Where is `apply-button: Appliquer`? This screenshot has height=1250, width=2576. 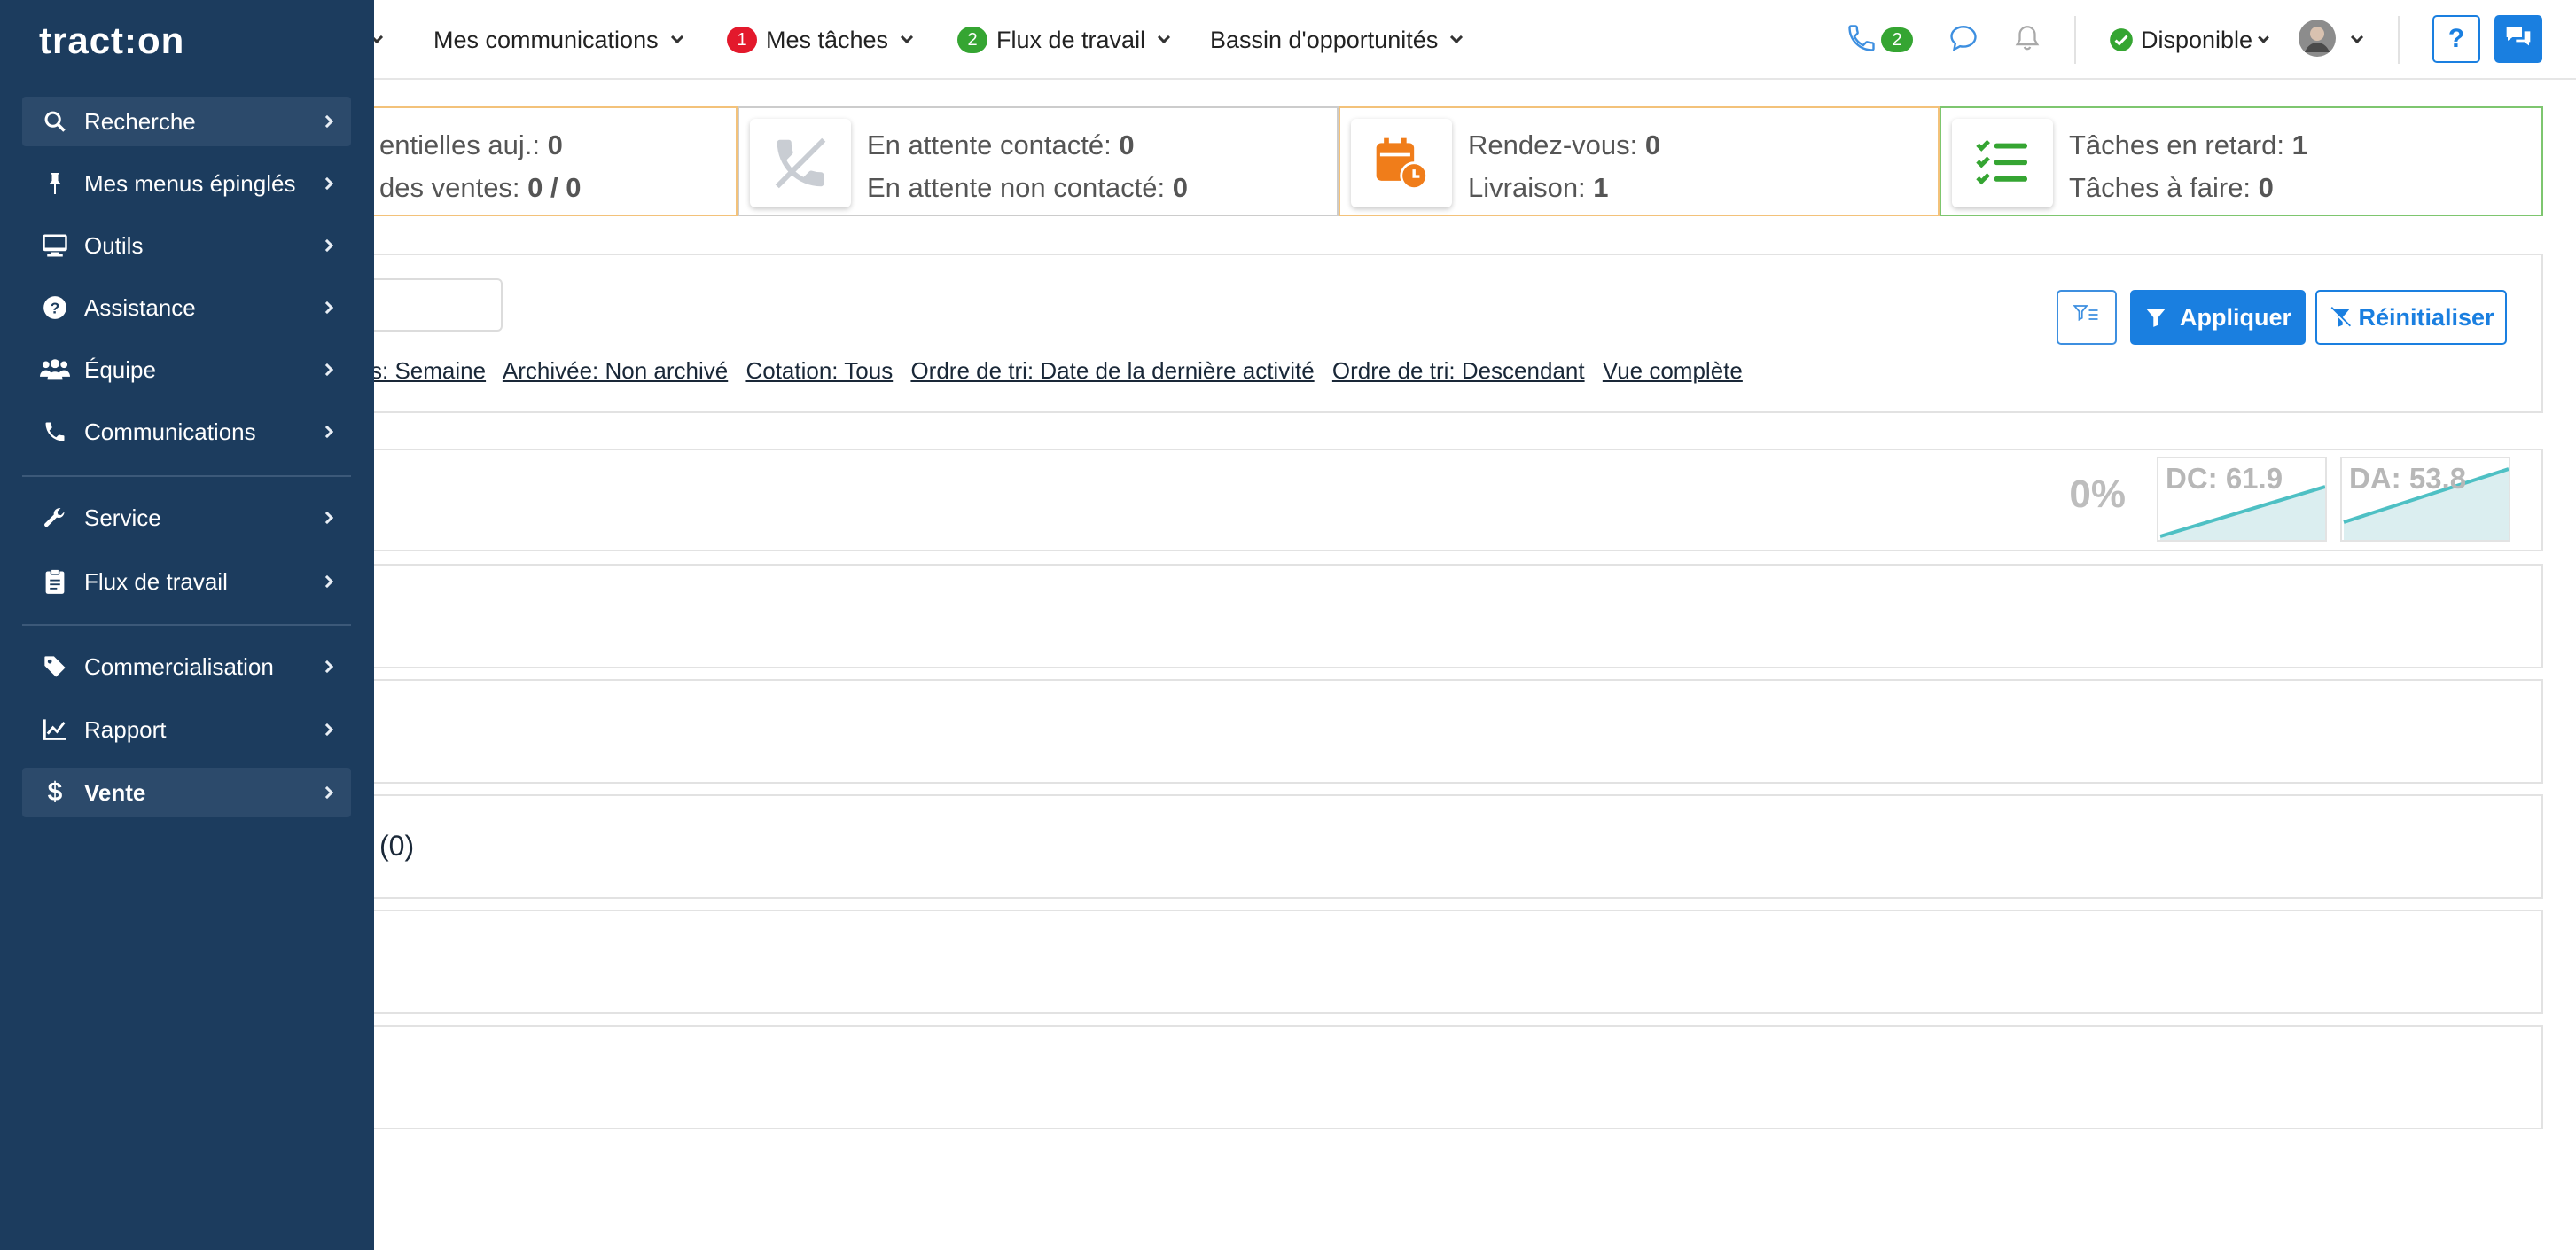 apply-button: Appliquer is located at coordinates (2218, 317).